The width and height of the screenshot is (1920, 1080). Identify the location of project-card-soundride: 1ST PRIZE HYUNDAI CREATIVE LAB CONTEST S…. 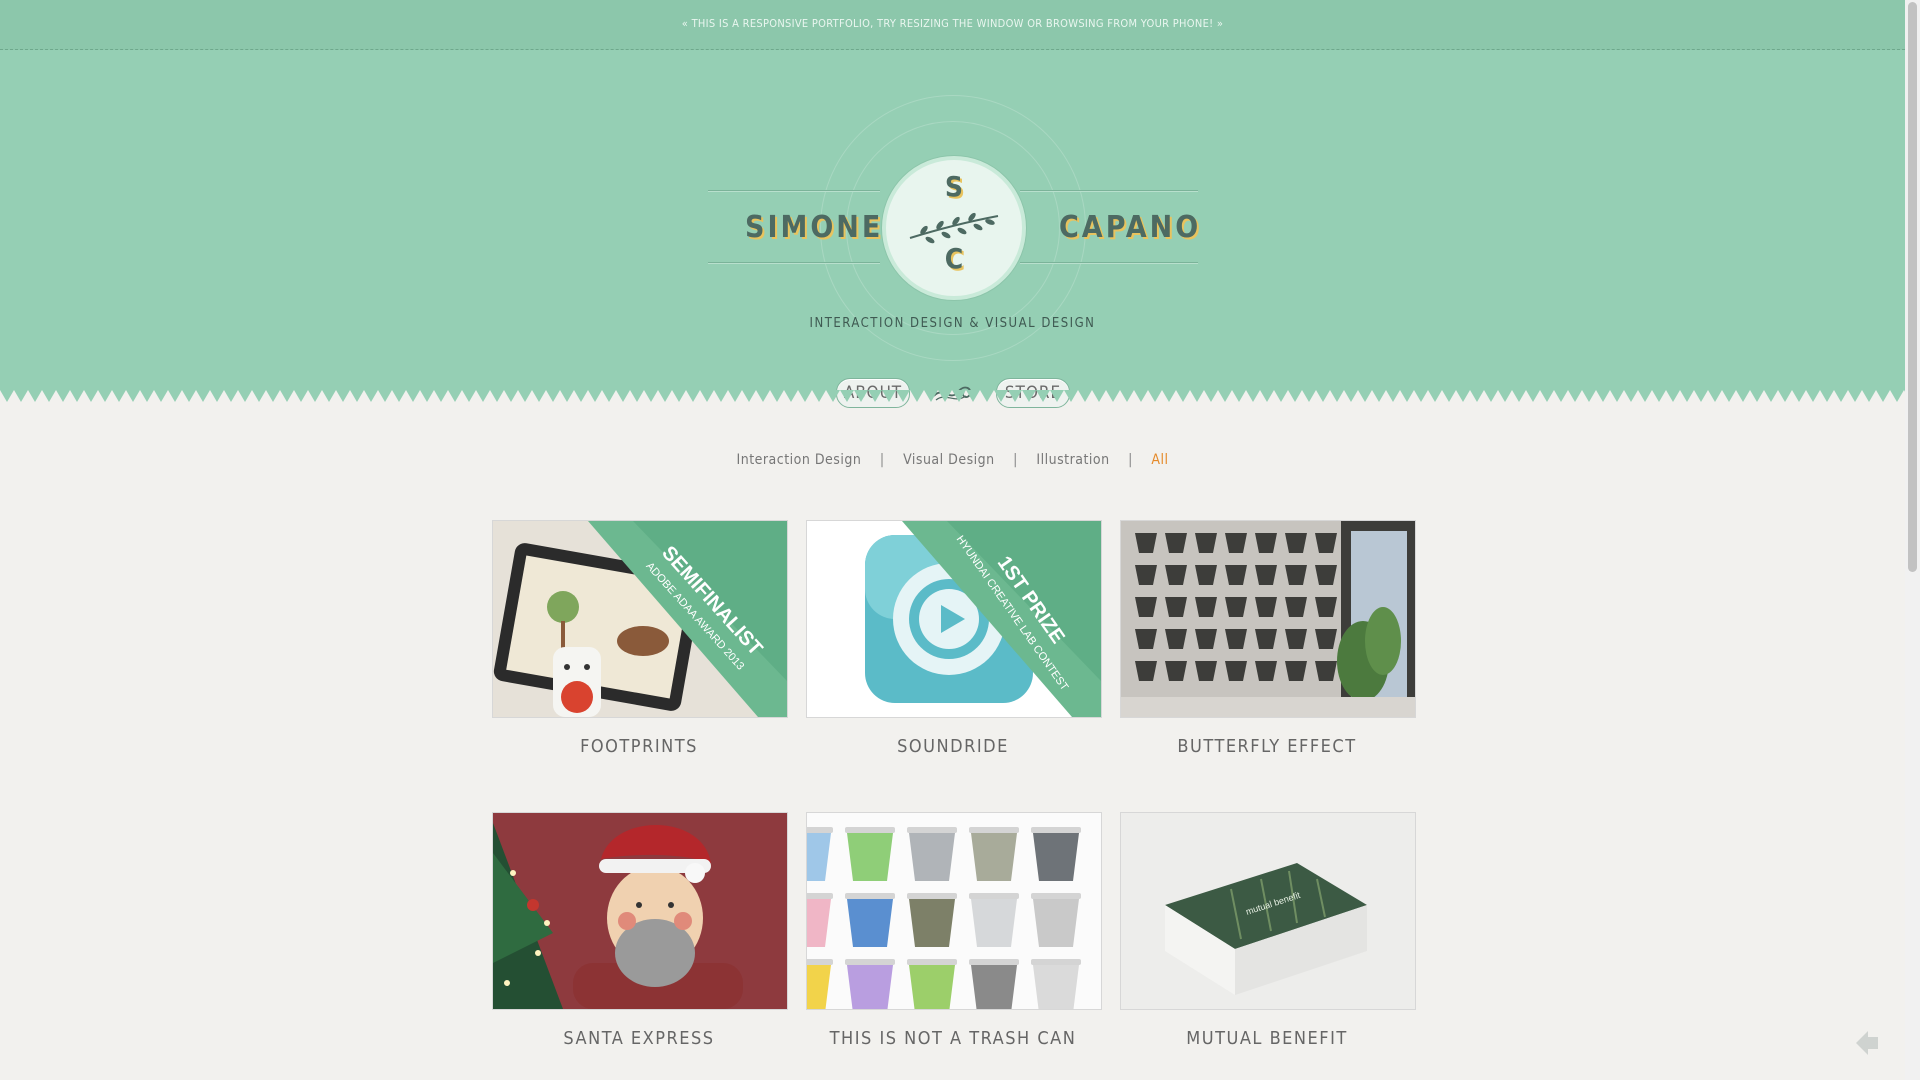
(954, 638).